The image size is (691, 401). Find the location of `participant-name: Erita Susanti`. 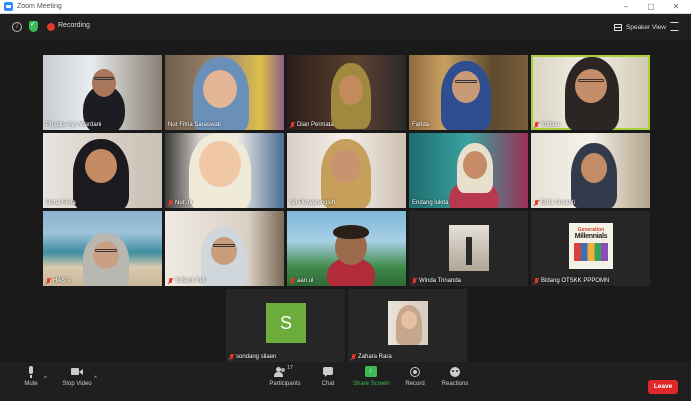

participant-name: Erita Susanti is located at coordinates (554, 203).